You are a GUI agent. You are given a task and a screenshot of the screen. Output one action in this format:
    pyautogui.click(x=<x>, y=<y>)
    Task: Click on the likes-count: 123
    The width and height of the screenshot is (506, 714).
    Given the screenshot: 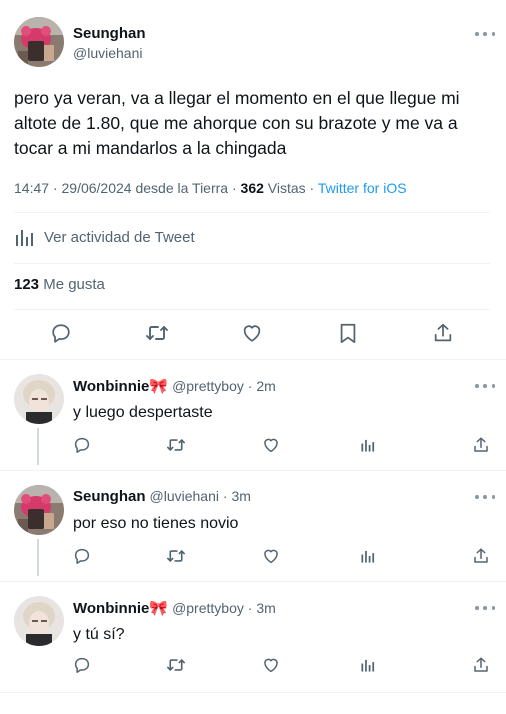 What is the action you would take?
    pyautogui.click(x=27, y=284)
    